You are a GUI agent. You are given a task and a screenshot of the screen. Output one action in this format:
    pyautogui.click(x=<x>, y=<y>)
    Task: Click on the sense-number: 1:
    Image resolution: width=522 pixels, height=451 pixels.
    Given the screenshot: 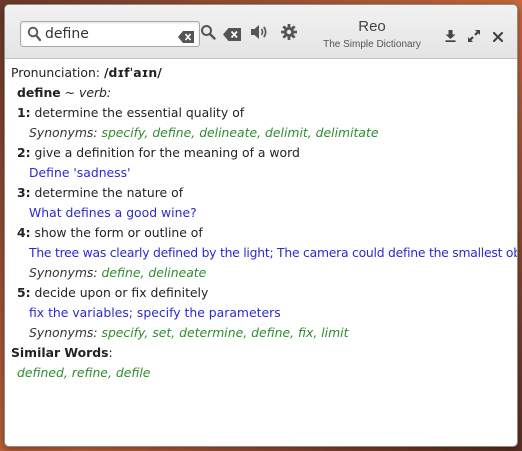 What is the action you would take?
    pyautogui.click(x=24, y=112)
    